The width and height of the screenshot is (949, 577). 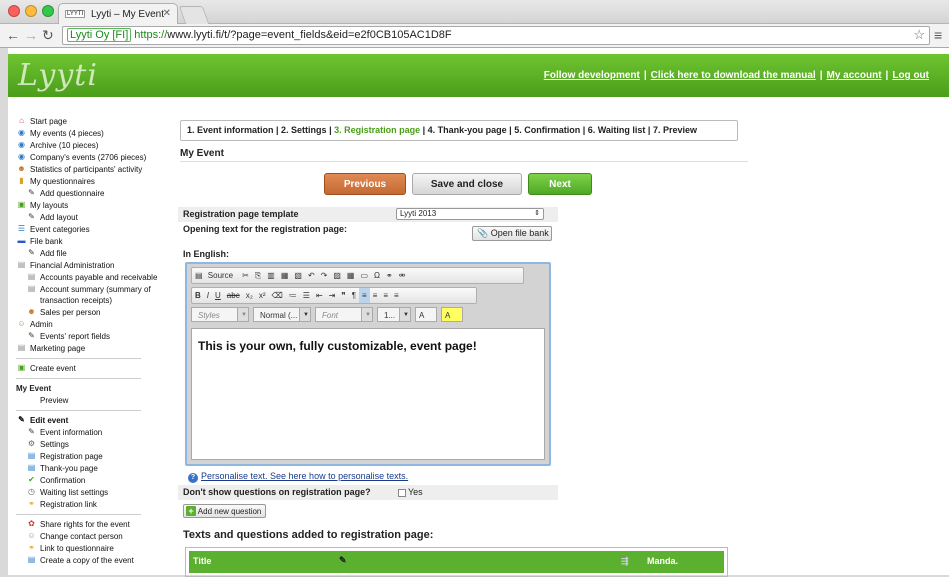 What do you see at coordinates (48, 35) in the screenshot?
I see `reload-icon: ↻` at bounding box center [48, 35].